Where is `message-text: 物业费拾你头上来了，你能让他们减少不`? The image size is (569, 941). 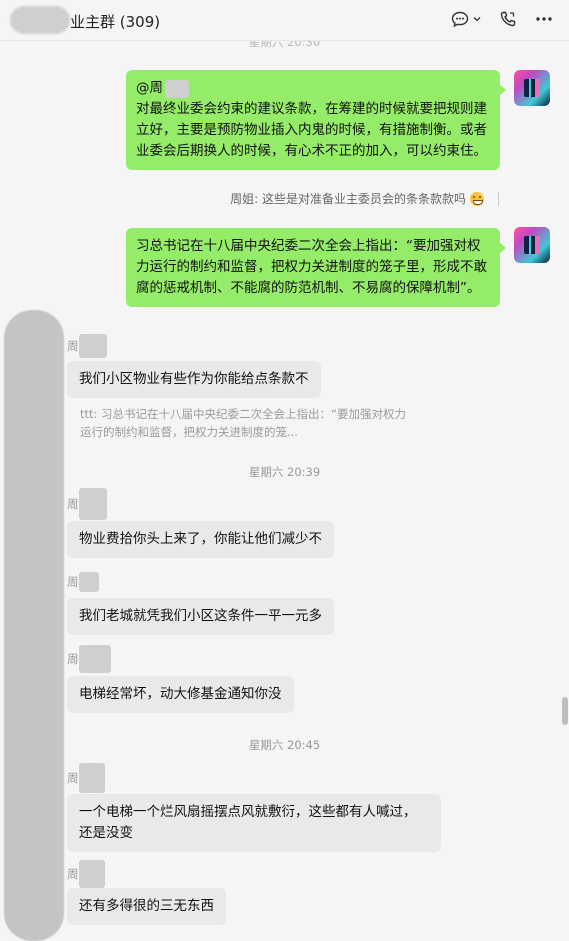
message-text: 物业费拾你头上来了，你能让他们减少不 is located at coordinates (200, 539).